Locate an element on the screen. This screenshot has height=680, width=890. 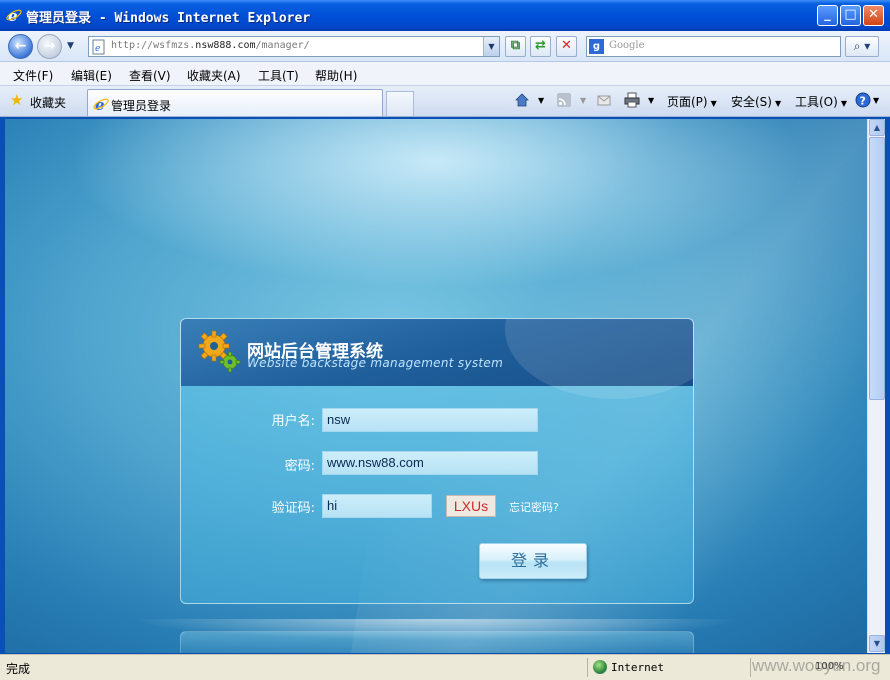
username-input: nsw is located at coordinates (430, 420).